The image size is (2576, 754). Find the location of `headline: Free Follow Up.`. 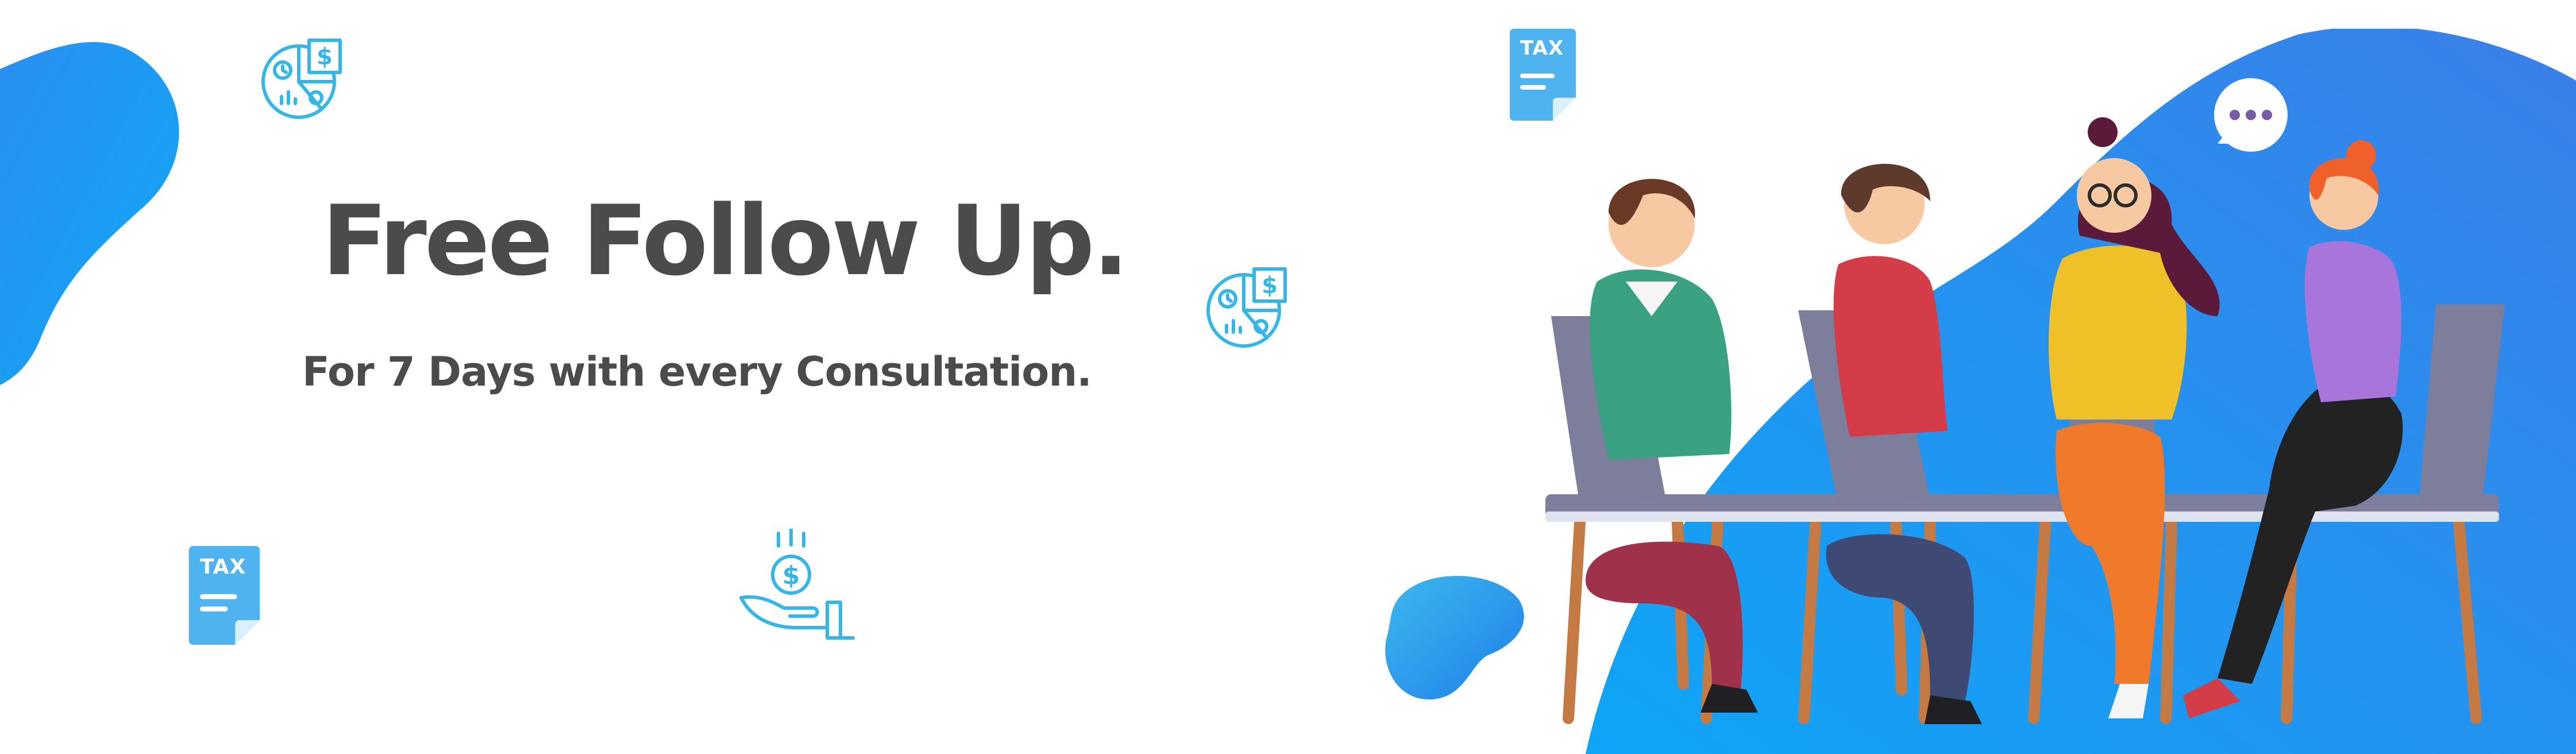

headline: Free Follow Up. is located at coordinates (725, 240).